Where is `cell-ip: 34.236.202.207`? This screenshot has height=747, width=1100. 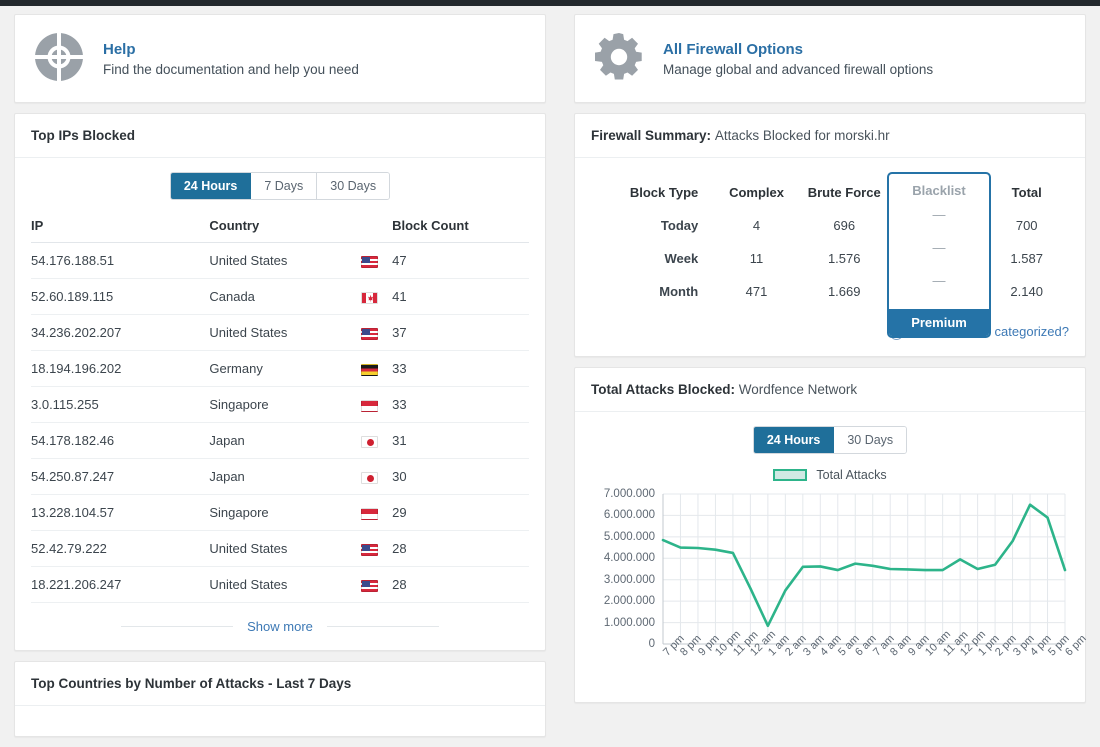
cell-ip: 34.236.202.207 is located at coordinates (120, 332).